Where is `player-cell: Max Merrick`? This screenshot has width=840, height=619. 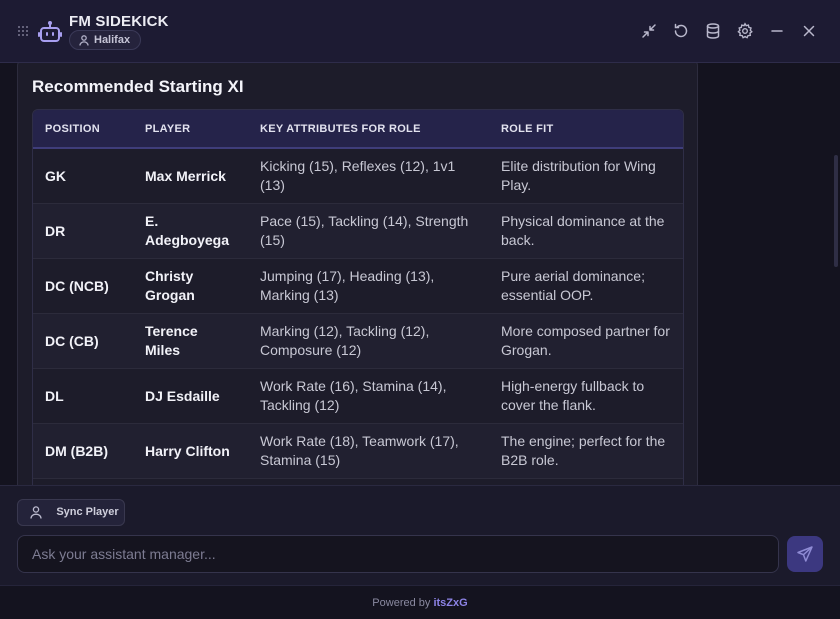
player-cell: Max Merrick is located at coordinates (190, 176).